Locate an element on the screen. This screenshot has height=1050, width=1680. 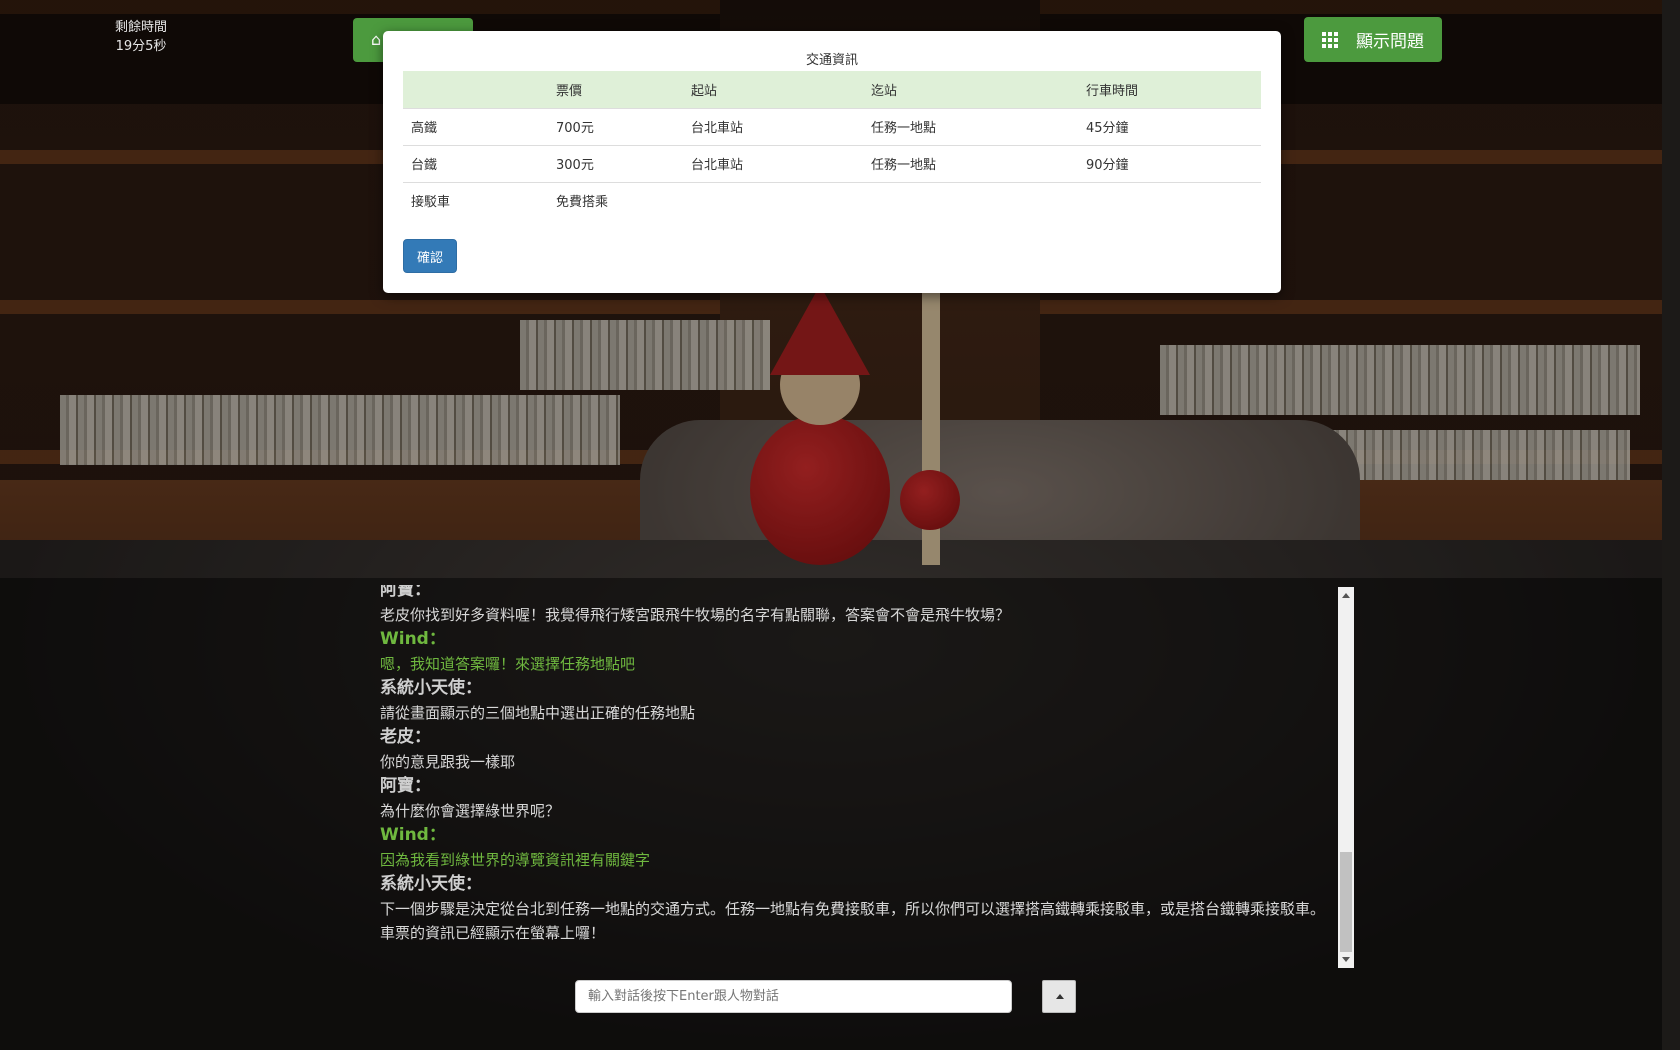
chat-message: 你的意見跟我一樣耶 is located at coordinates (448, 762).